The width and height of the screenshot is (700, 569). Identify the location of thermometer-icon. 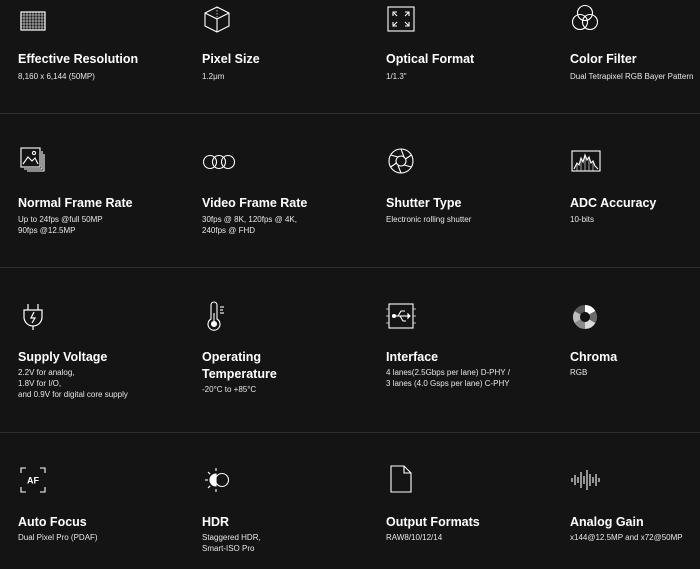
(217, 316).